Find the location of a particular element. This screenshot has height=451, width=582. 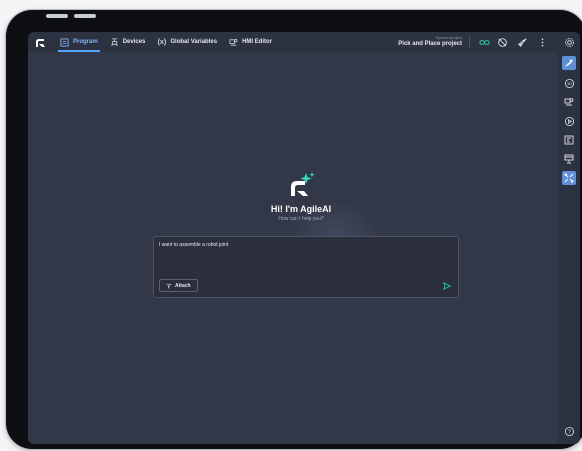

send-icon is located at coordinates (447, 286).